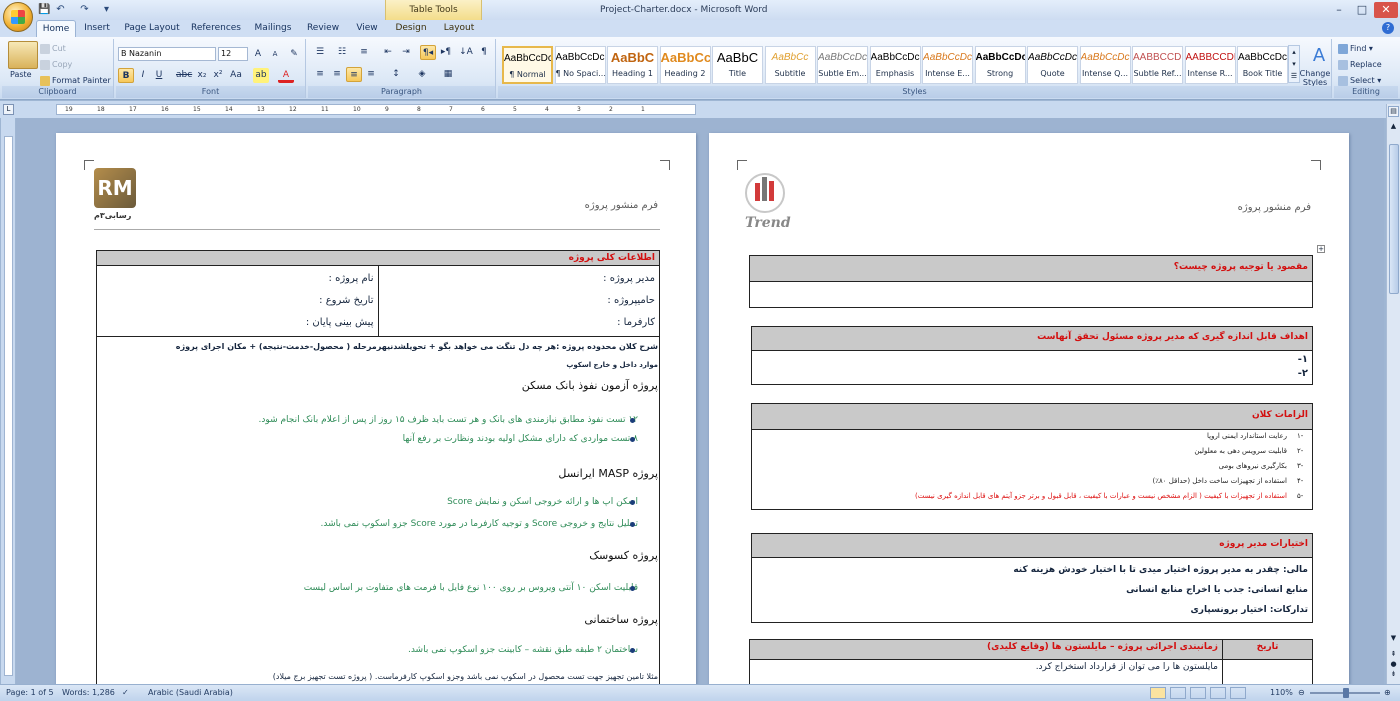 Image resolution: width=1400 pixels, height=701 pixels. I want to click on find-button: Find ▾, so click(1355, 48).